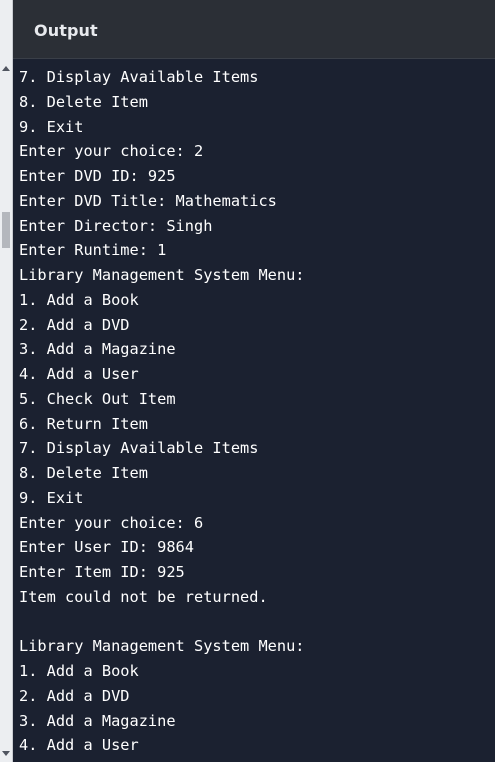 The height and width of the screenshot is (762, 495). Describe the element at coordinates (143, 596) in the screenshot. I see `output-line: Item could not be returned.` at that location.